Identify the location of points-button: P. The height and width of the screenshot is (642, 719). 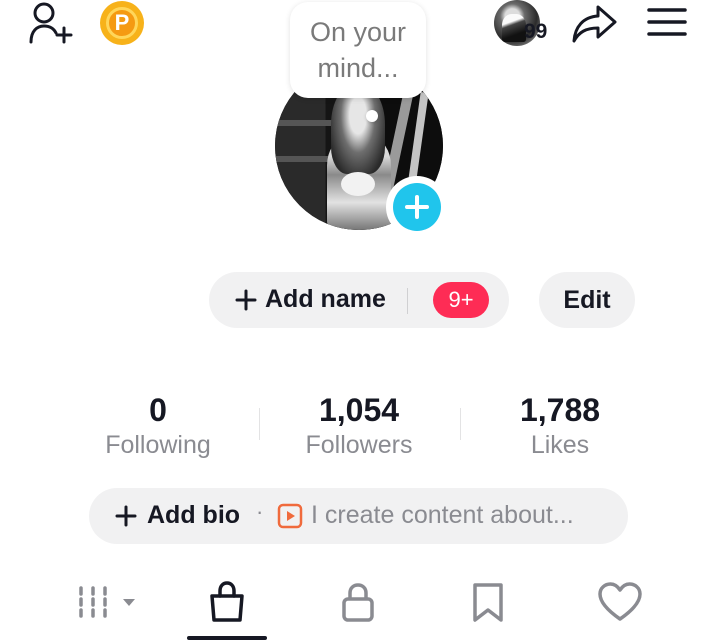
(122, 23).